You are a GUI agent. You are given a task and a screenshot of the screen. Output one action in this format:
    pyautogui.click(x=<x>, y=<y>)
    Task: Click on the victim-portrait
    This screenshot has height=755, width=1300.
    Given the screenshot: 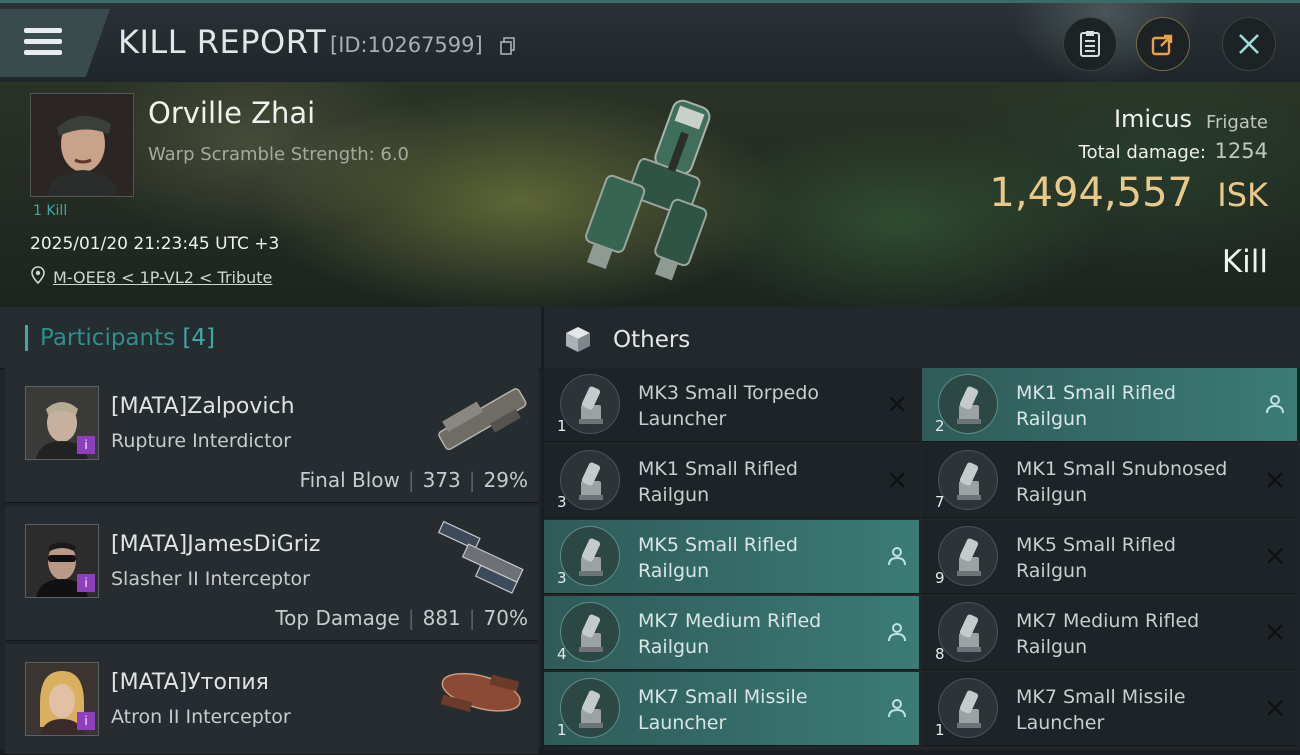 What is the action you would take?
    pyautogui.click(x=82, y=145)
    